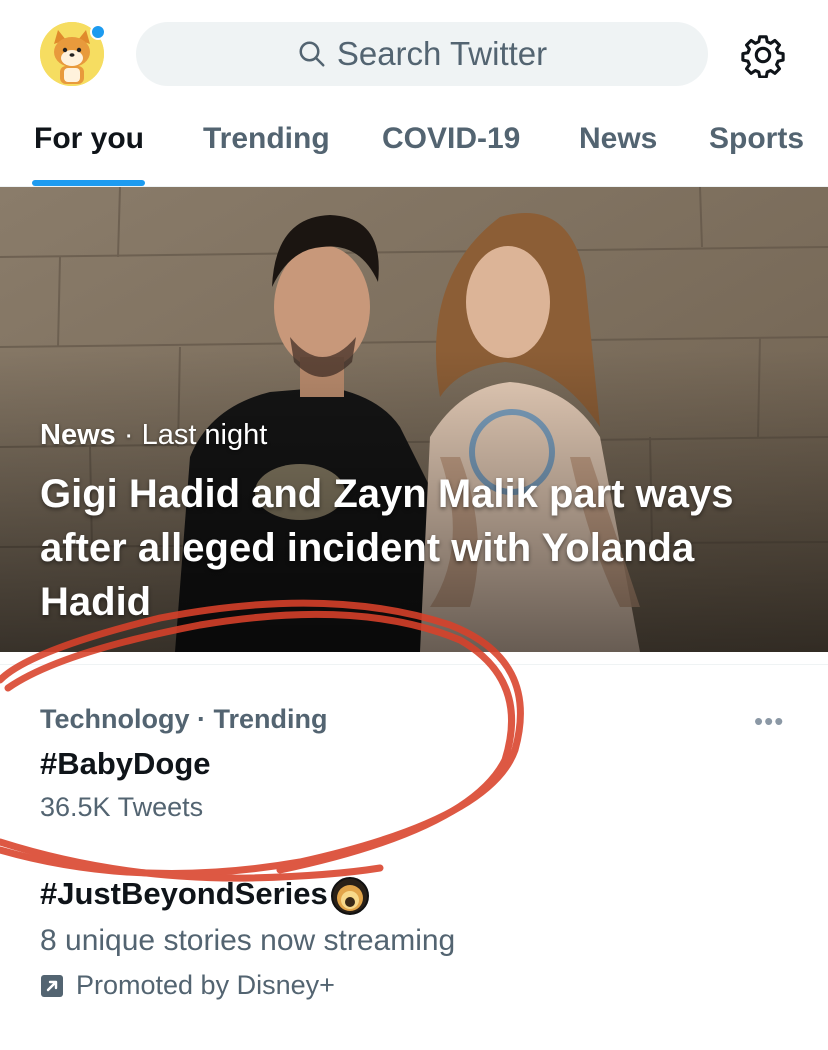 Image resolution: width=828 pixels, height=1050 pixels. Describe the element at coordinates (763, 55) in the screenshot. I see `gear-icon` at that location.